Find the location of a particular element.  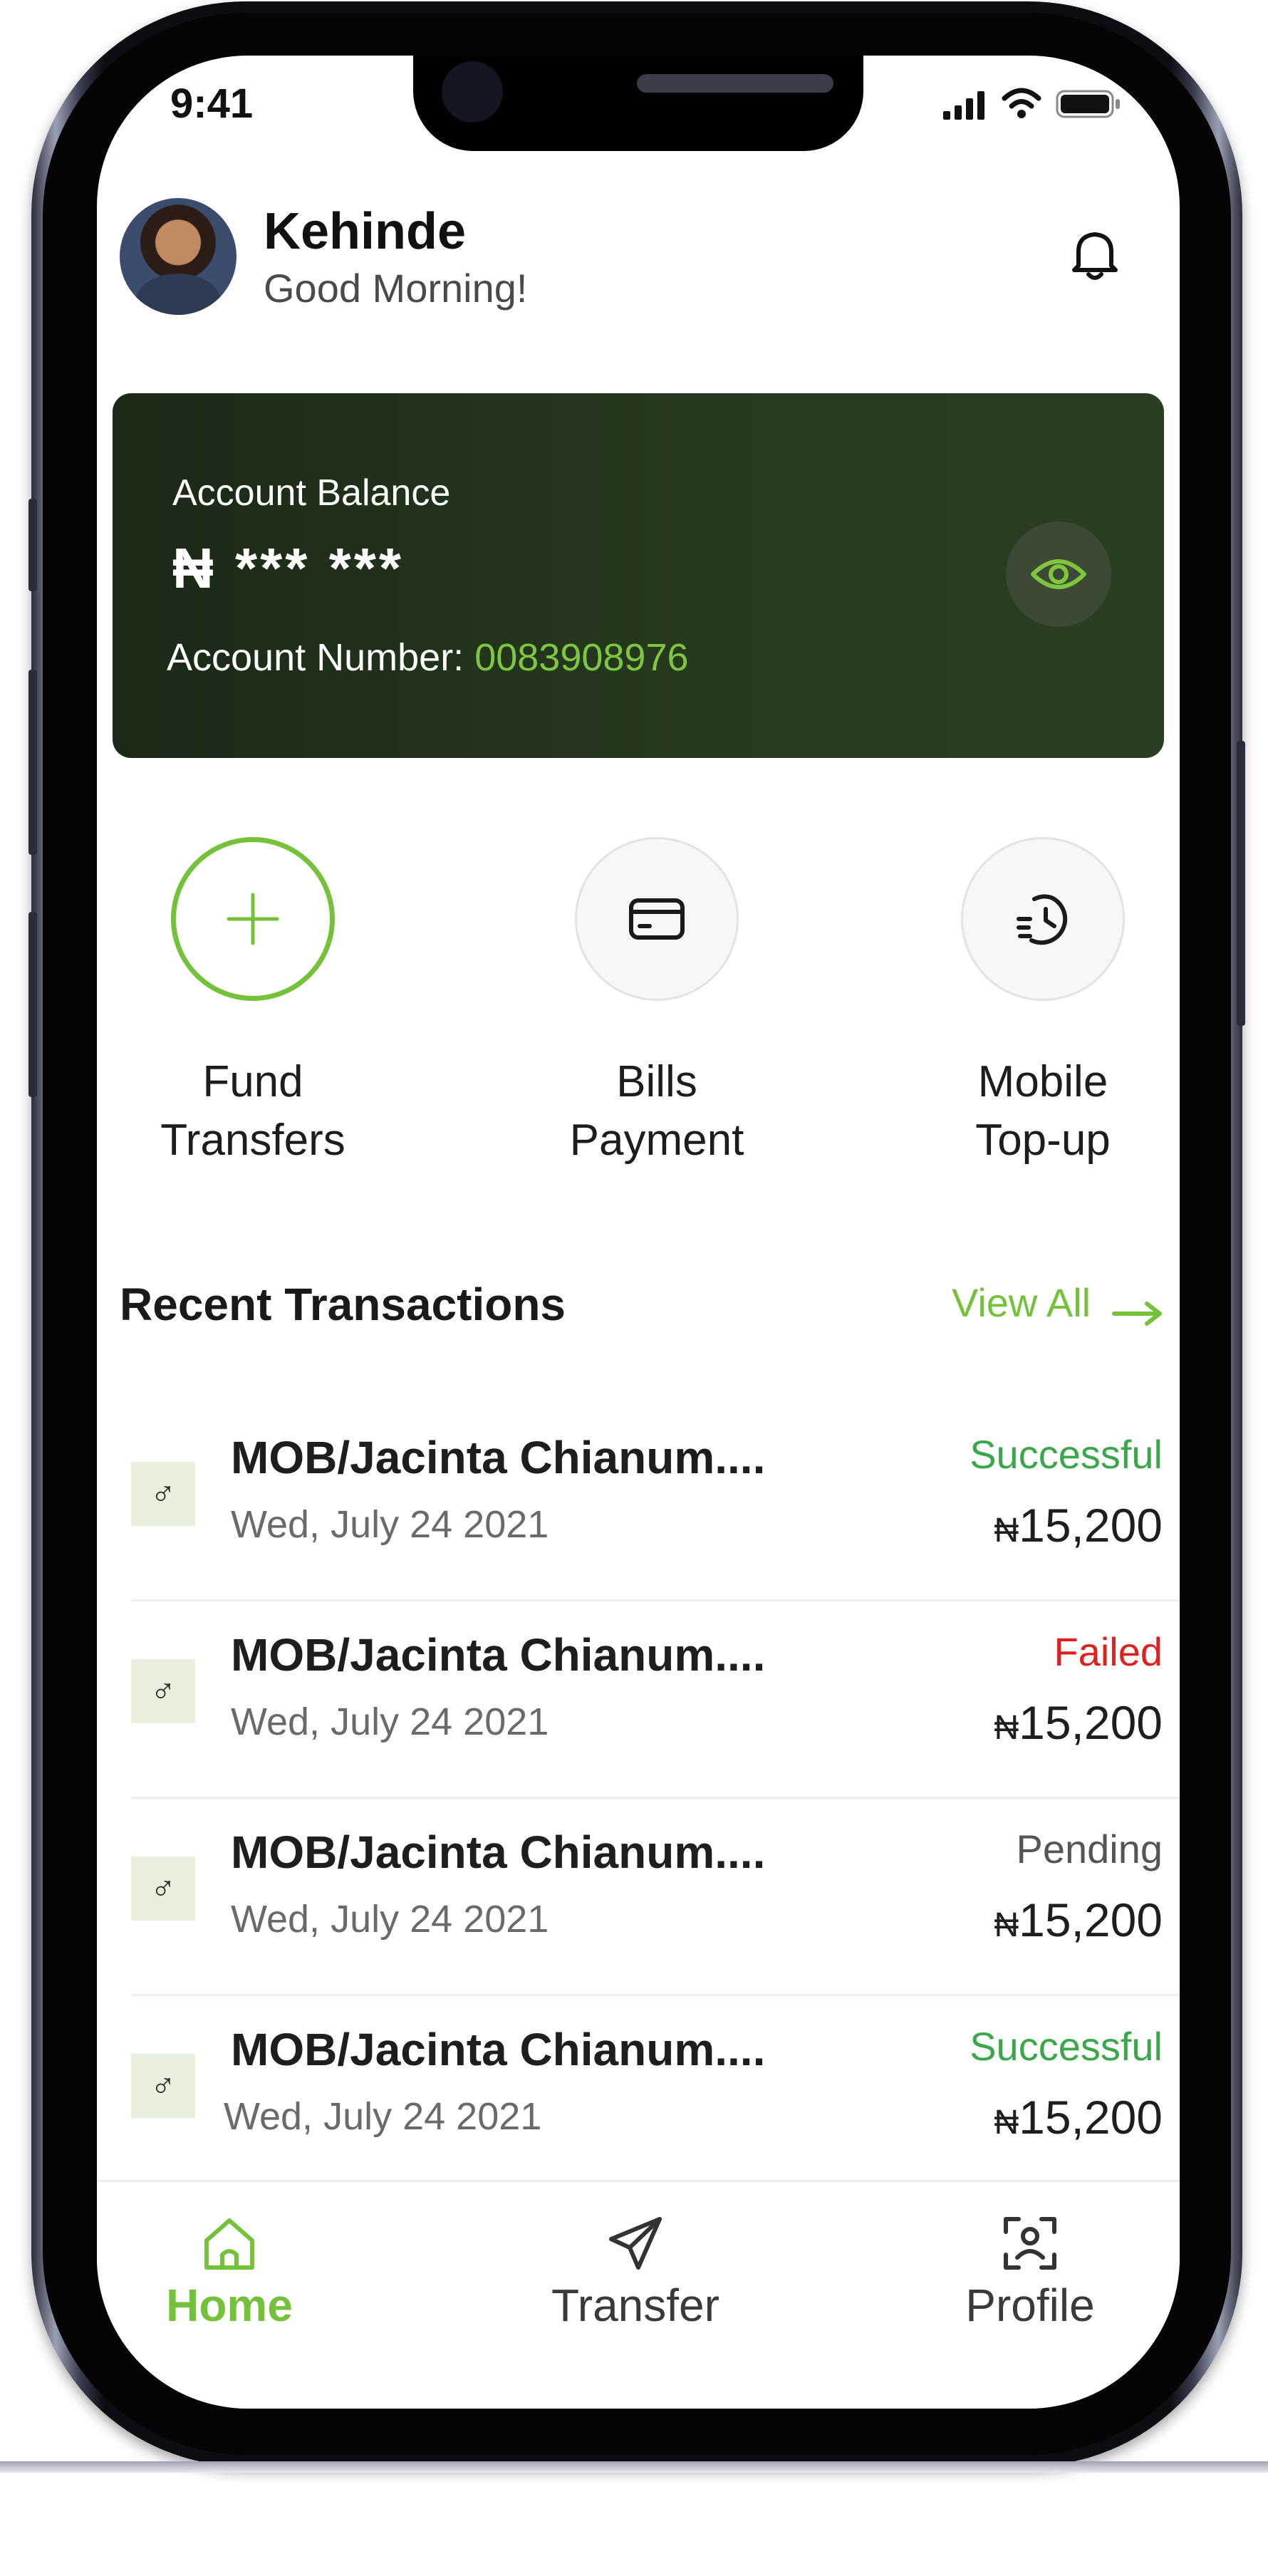

tab-transfer: Transfer is located at coordinates (635, 2274).